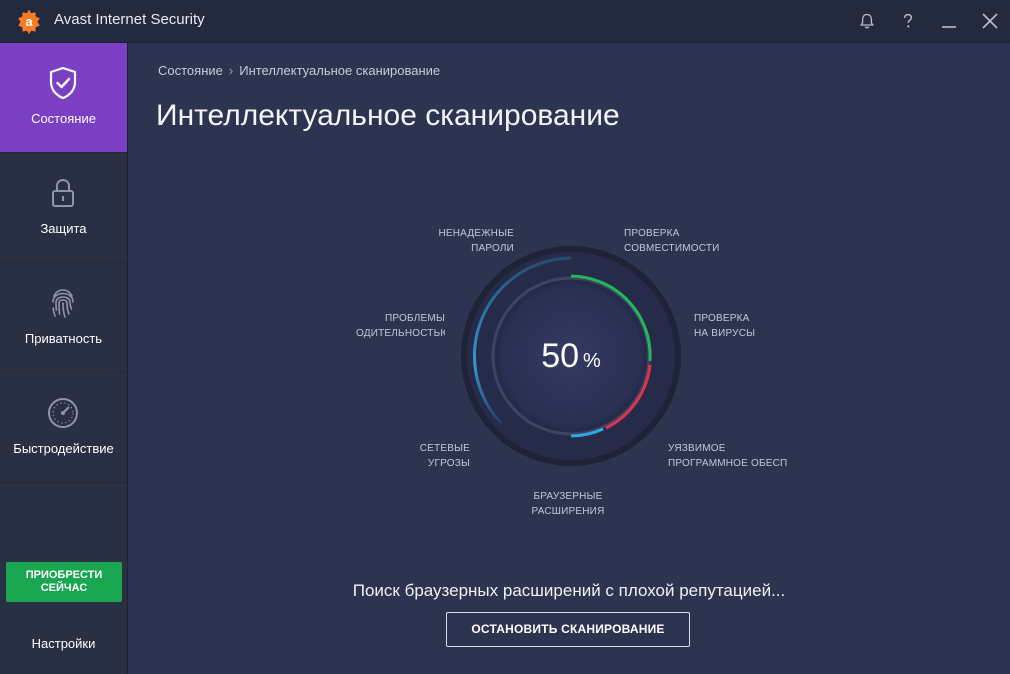 Image resolution: width=1010 pixels, height=674 pixels. Describe the element at coordinates (415, 318) in the screenshot. I see `step-label: ПРОБЛЕМЫ` at that location.